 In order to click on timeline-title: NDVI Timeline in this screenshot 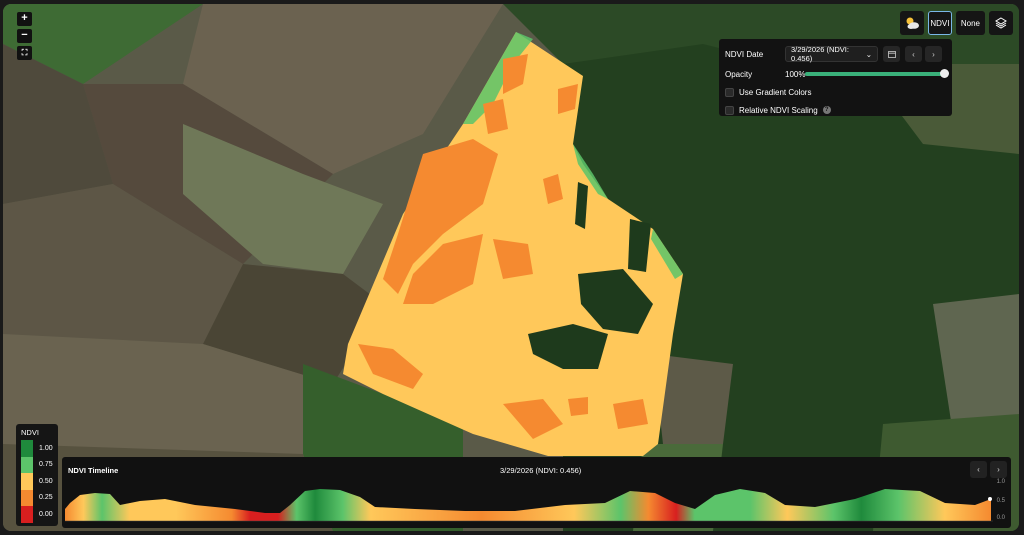, I will do `click(93, 470)`.